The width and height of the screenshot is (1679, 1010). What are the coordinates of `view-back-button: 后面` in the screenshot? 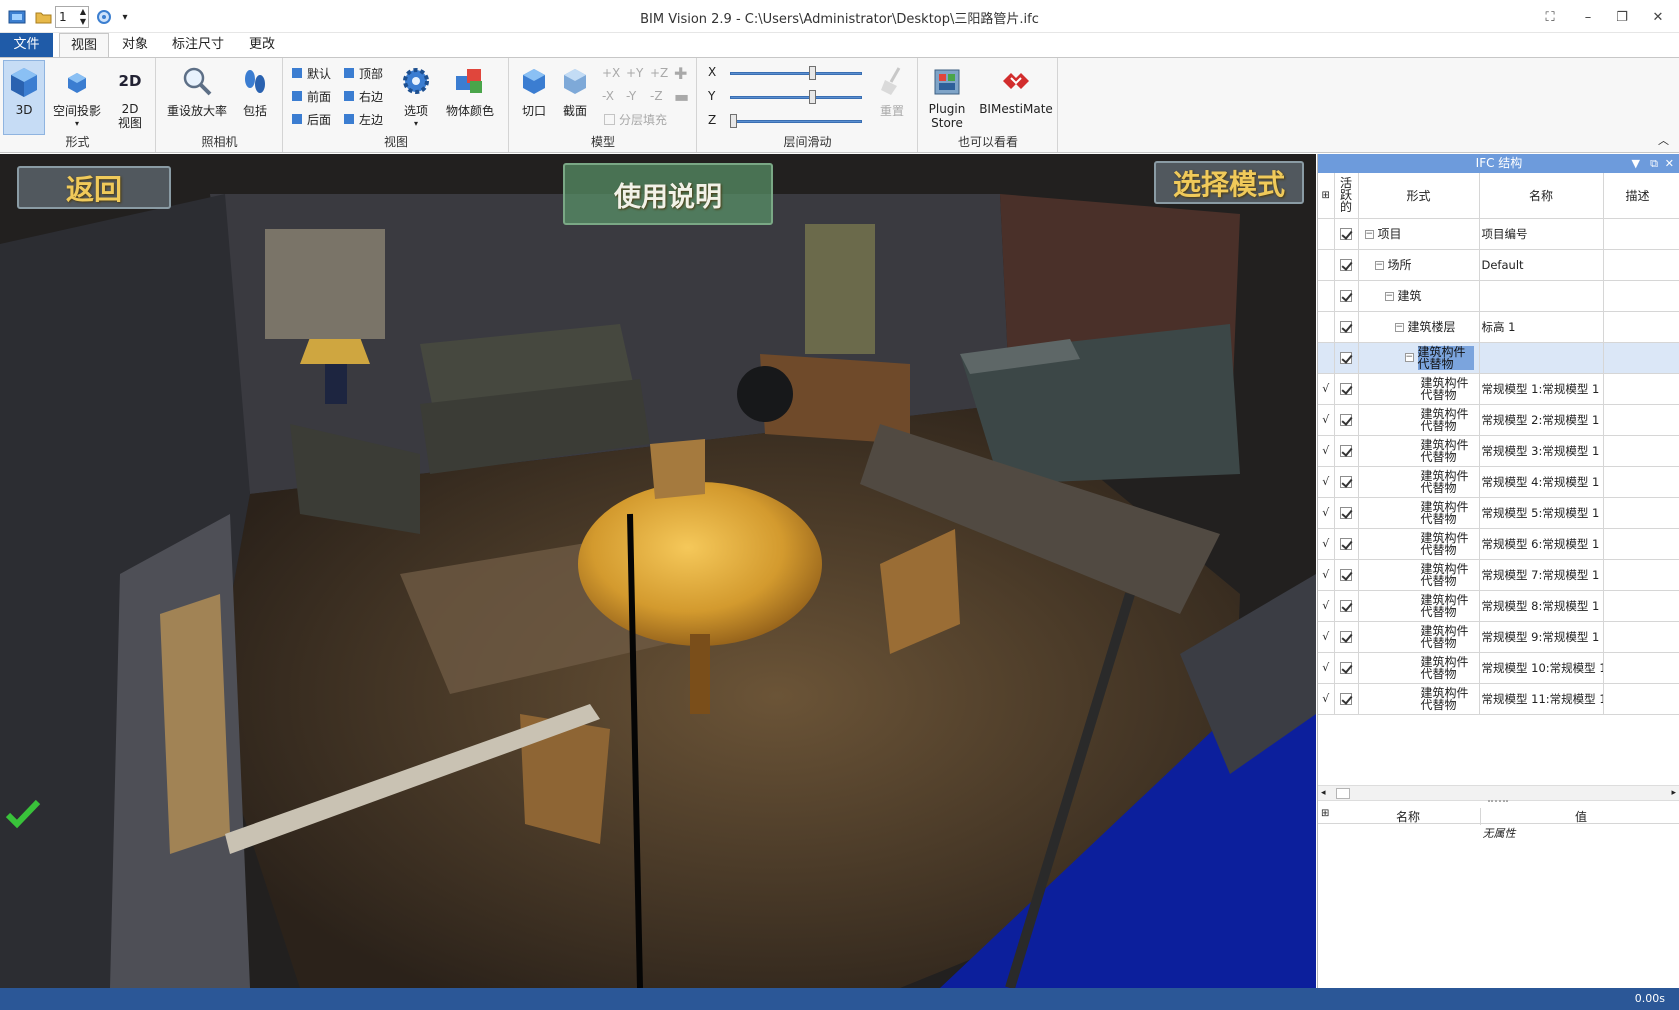 It's located at (310, 119).